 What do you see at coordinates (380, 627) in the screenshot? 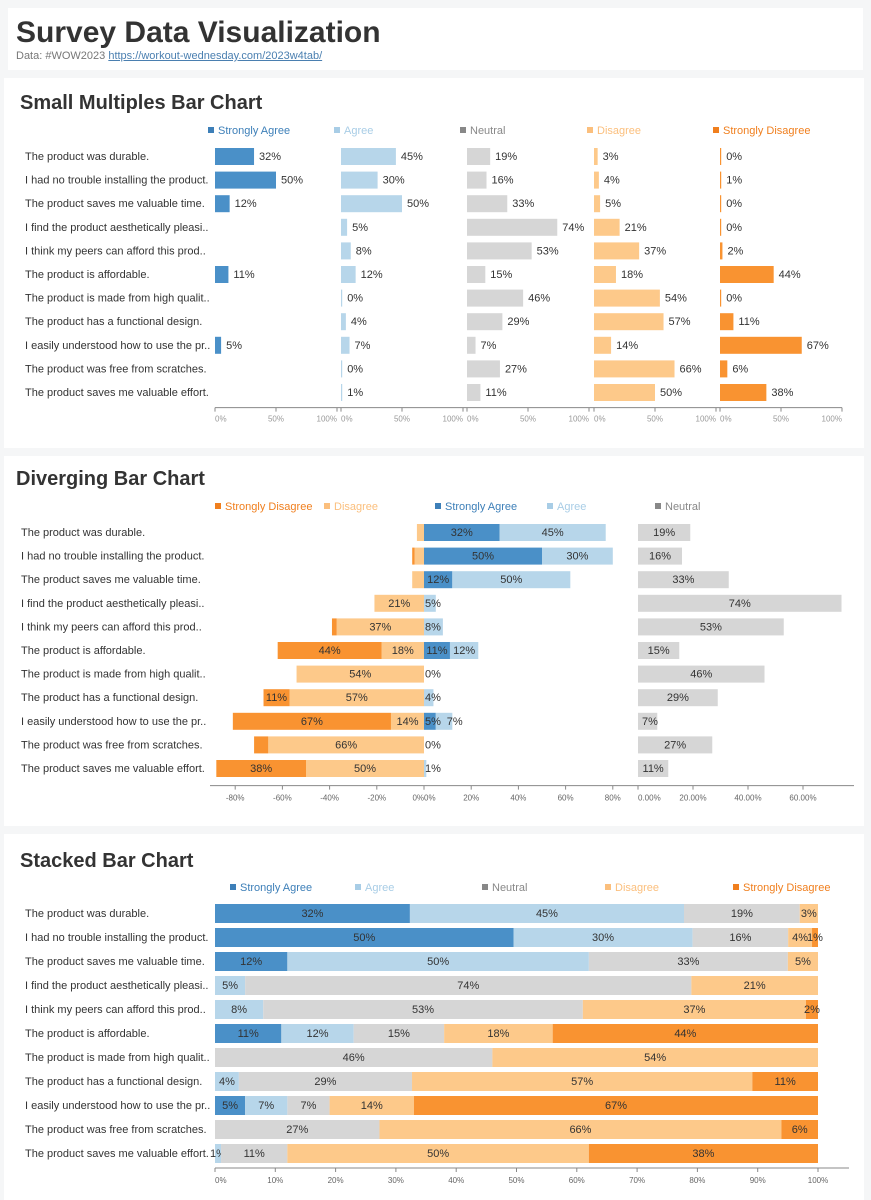
I see `bar-label-disagree: 37%` at bounding box center [380, 627].